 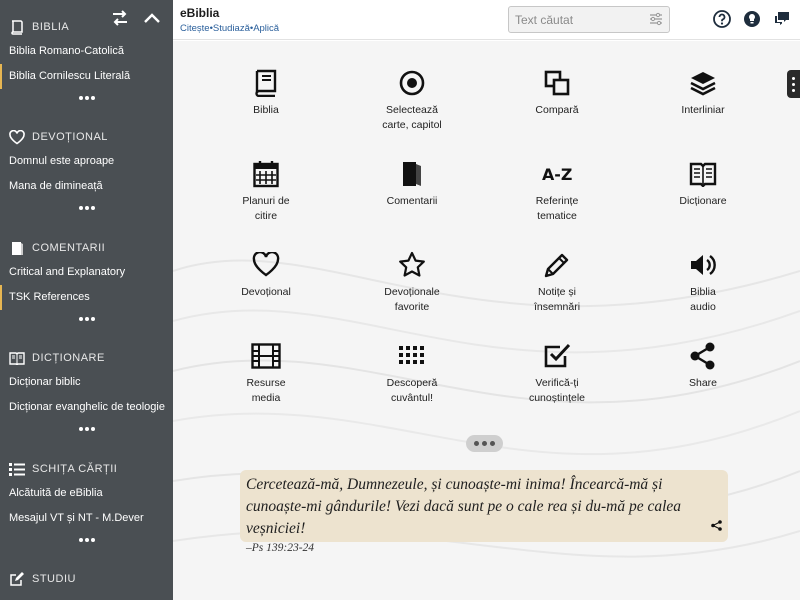 I want to click on sidebar-item-active: TSK References, so click(x=86, y=297).